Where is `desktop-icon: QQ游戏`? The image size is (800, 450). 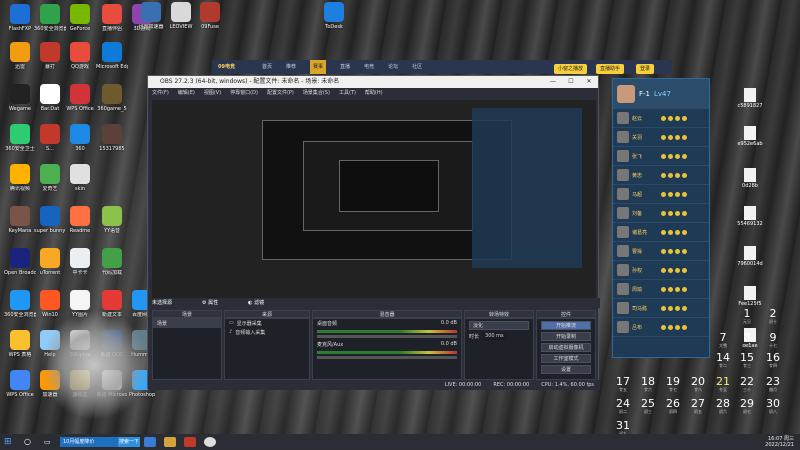
desktop-icon: QQ游戏 is located at coordinates (80, 62).